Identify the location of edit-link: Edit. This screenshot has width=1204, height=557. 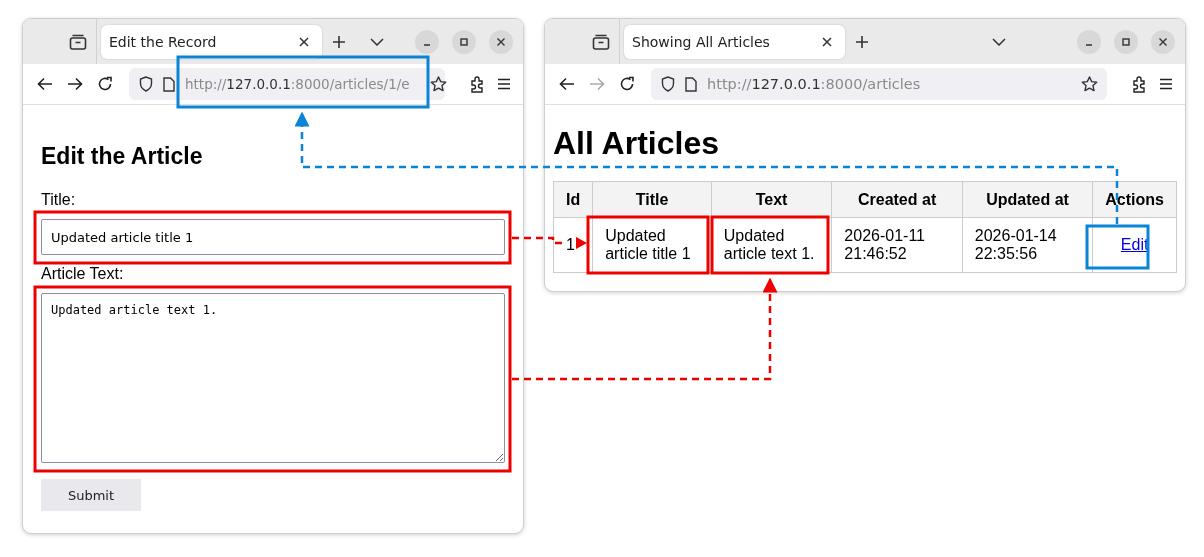
(1134, 244).